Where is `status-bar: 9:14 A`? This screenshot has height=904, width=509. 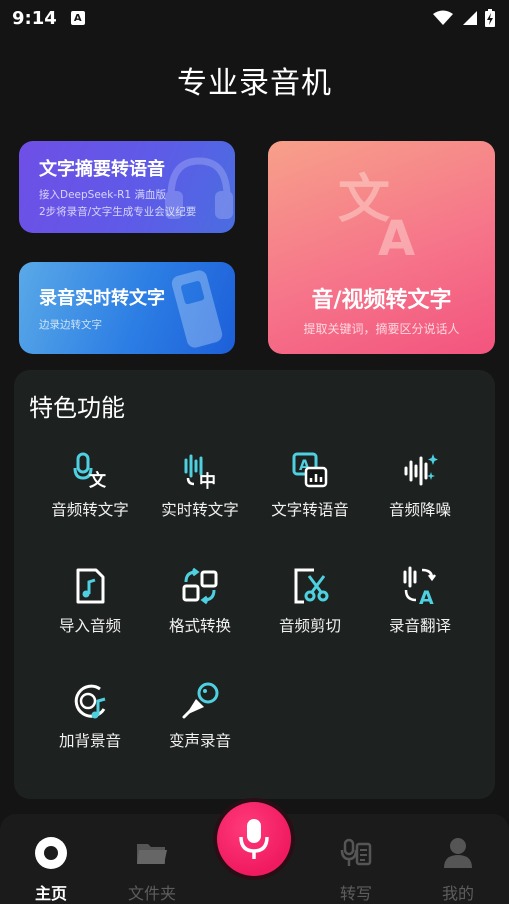 status-bar: 9:14 A is located at coordinates (254, 18).